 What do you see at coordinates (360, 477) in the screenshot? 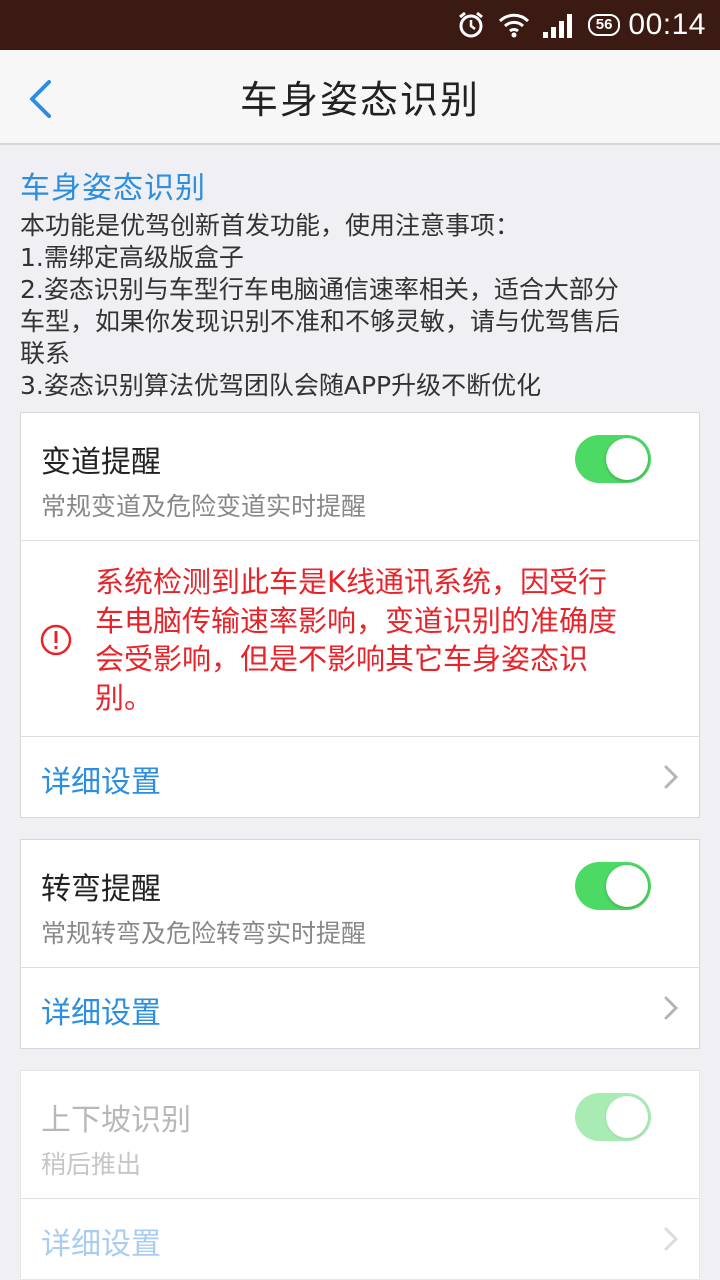
I see `lane-change-toggle-row: 变道提醒 常规变道及危险变道实时提醒` at bounding box center [360, 477].